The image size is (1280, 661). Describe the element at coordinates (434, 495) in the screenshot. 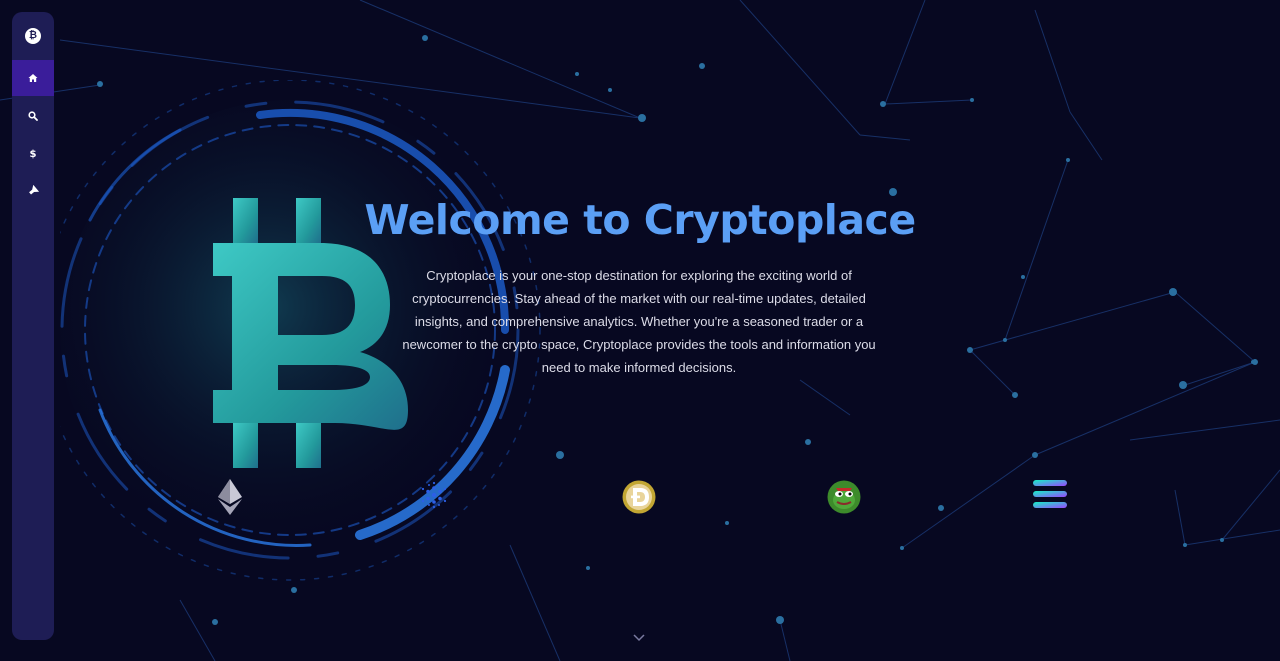

I see `cardano-icon` at that location.